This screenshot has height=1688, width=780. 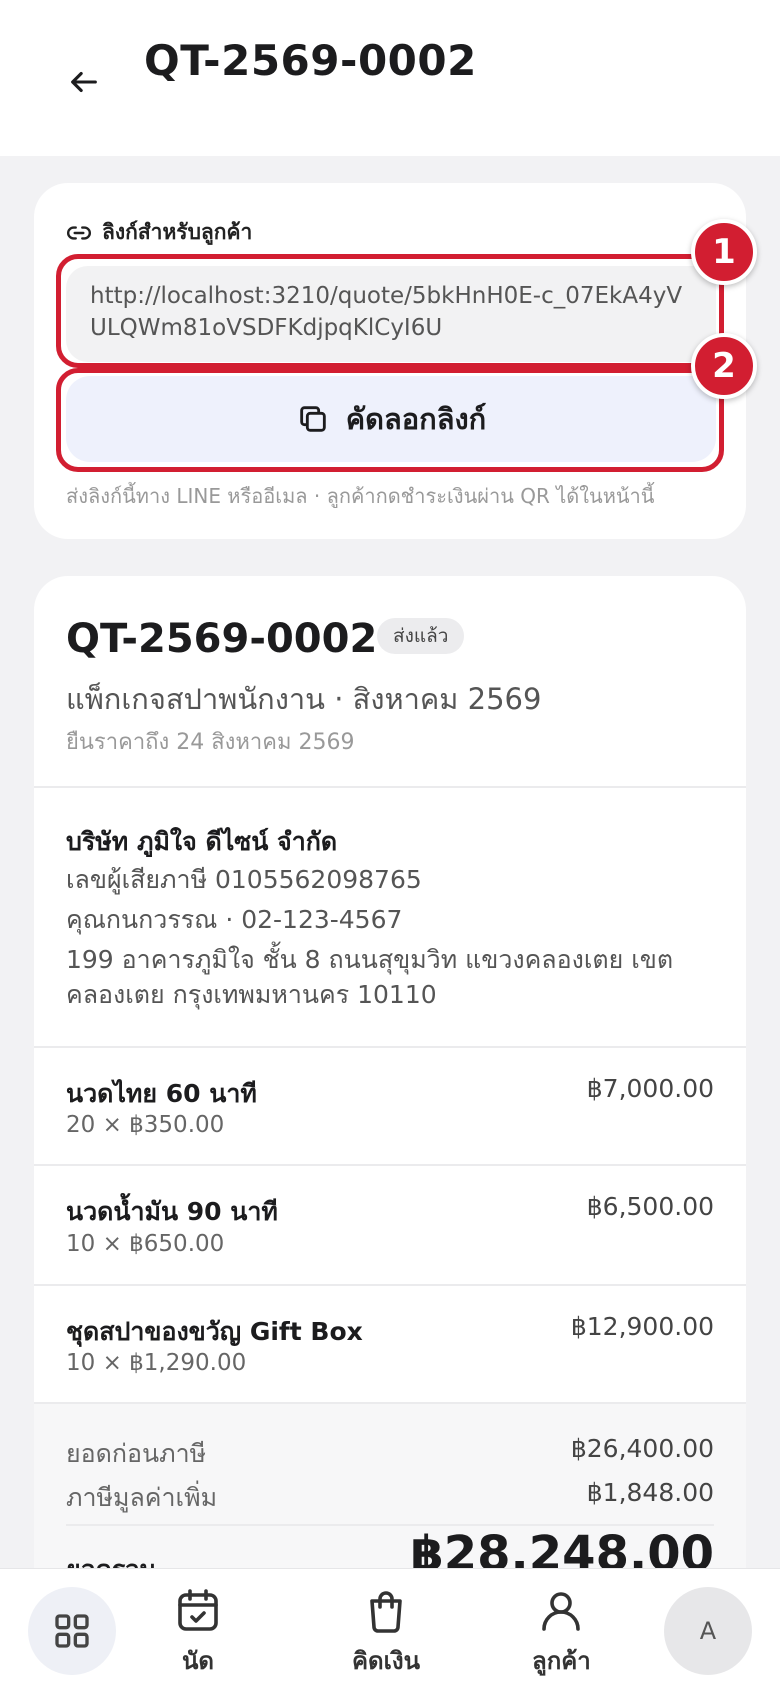 What do you see at coordinates (642, 1326) in the screenshot?
I see `line-item-amount: ฿12,900.00` at bounding box center [642, 1326].